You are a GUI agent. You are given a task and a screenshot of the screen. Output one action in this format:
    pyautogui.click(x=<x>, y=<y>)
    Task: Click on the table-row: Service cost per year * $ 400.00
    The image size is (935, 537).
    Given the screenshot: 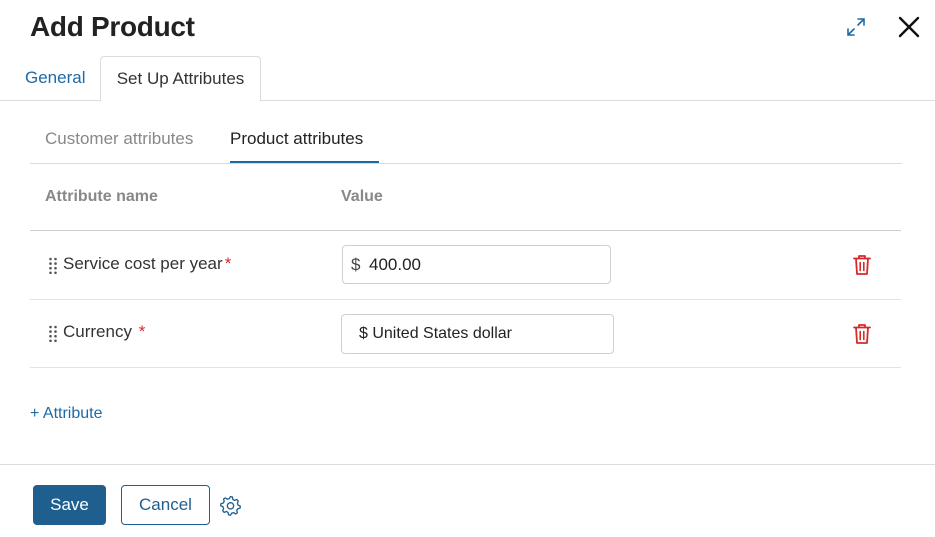 What is the action you would take?
    pyautogui.click(x=465, y=265)
    